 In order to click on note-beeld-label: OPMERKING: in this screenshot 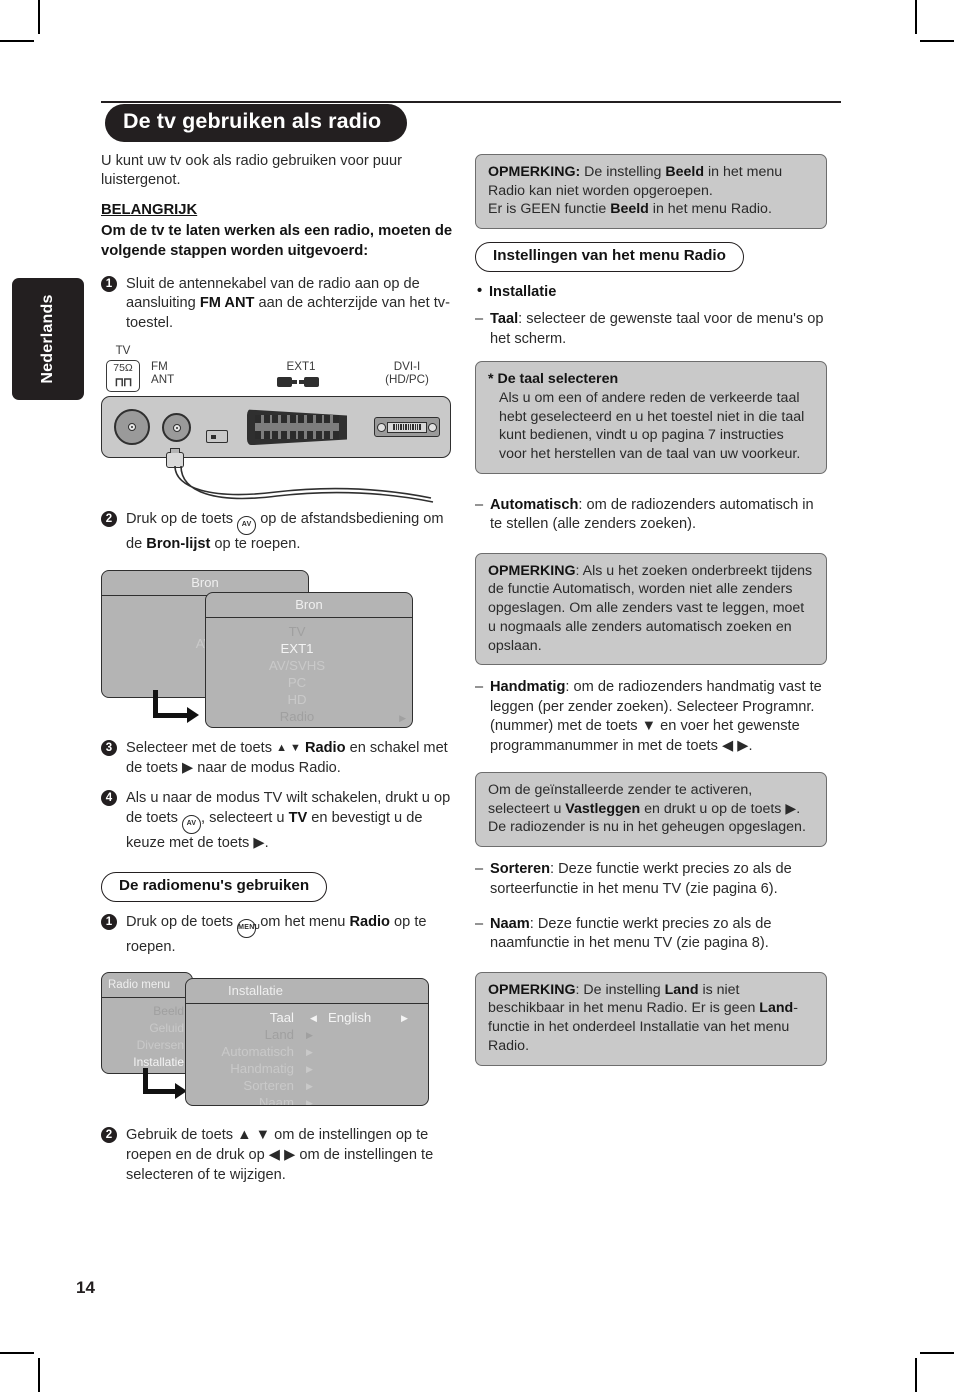, I will do `click(534, 172)`.